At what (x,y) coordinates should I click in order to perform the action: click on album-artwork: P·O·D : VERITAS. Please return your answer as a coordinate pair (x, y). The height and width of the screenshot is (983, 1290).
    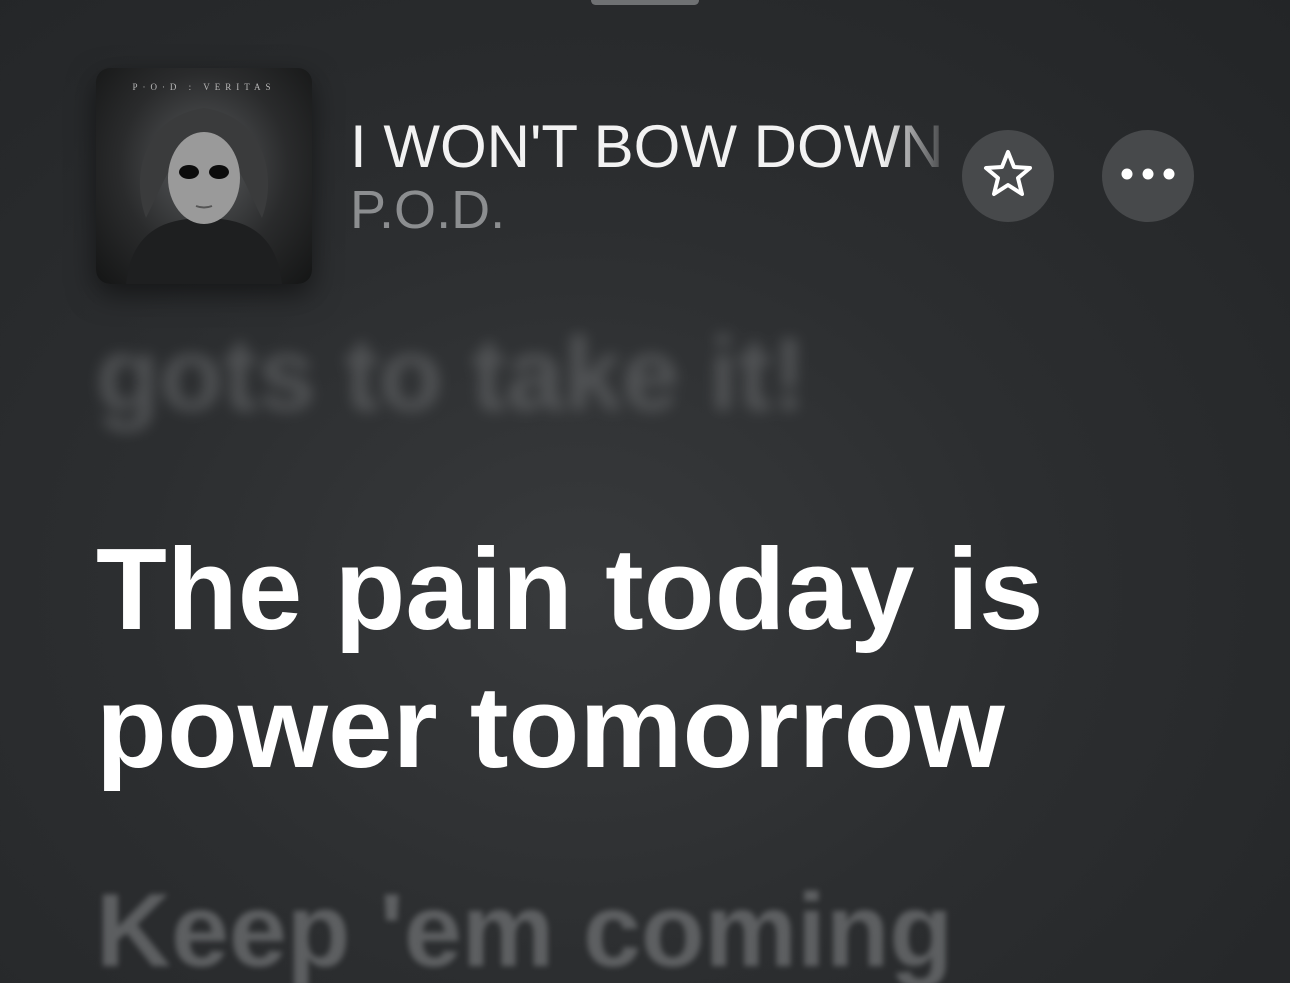
    Looking at the image, I should click on (204, 176).